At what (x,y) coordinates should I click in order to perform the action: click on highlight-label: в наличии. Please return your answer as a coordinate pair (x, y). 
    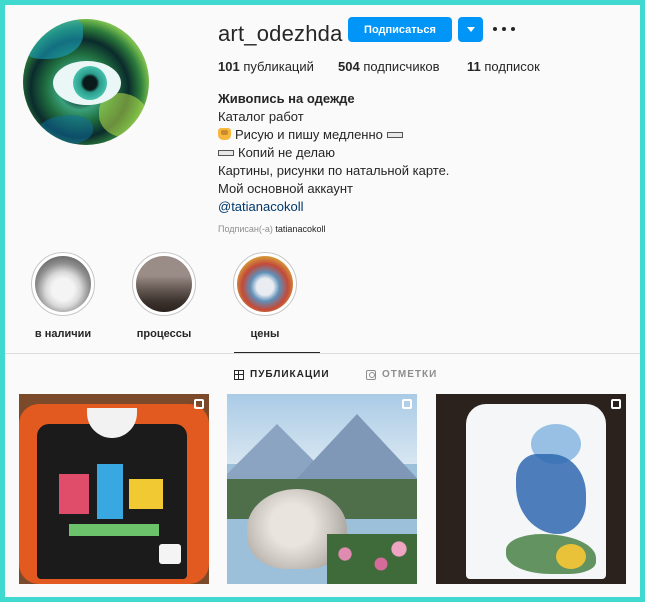
    Looking at the image, I should click on (63, 334).